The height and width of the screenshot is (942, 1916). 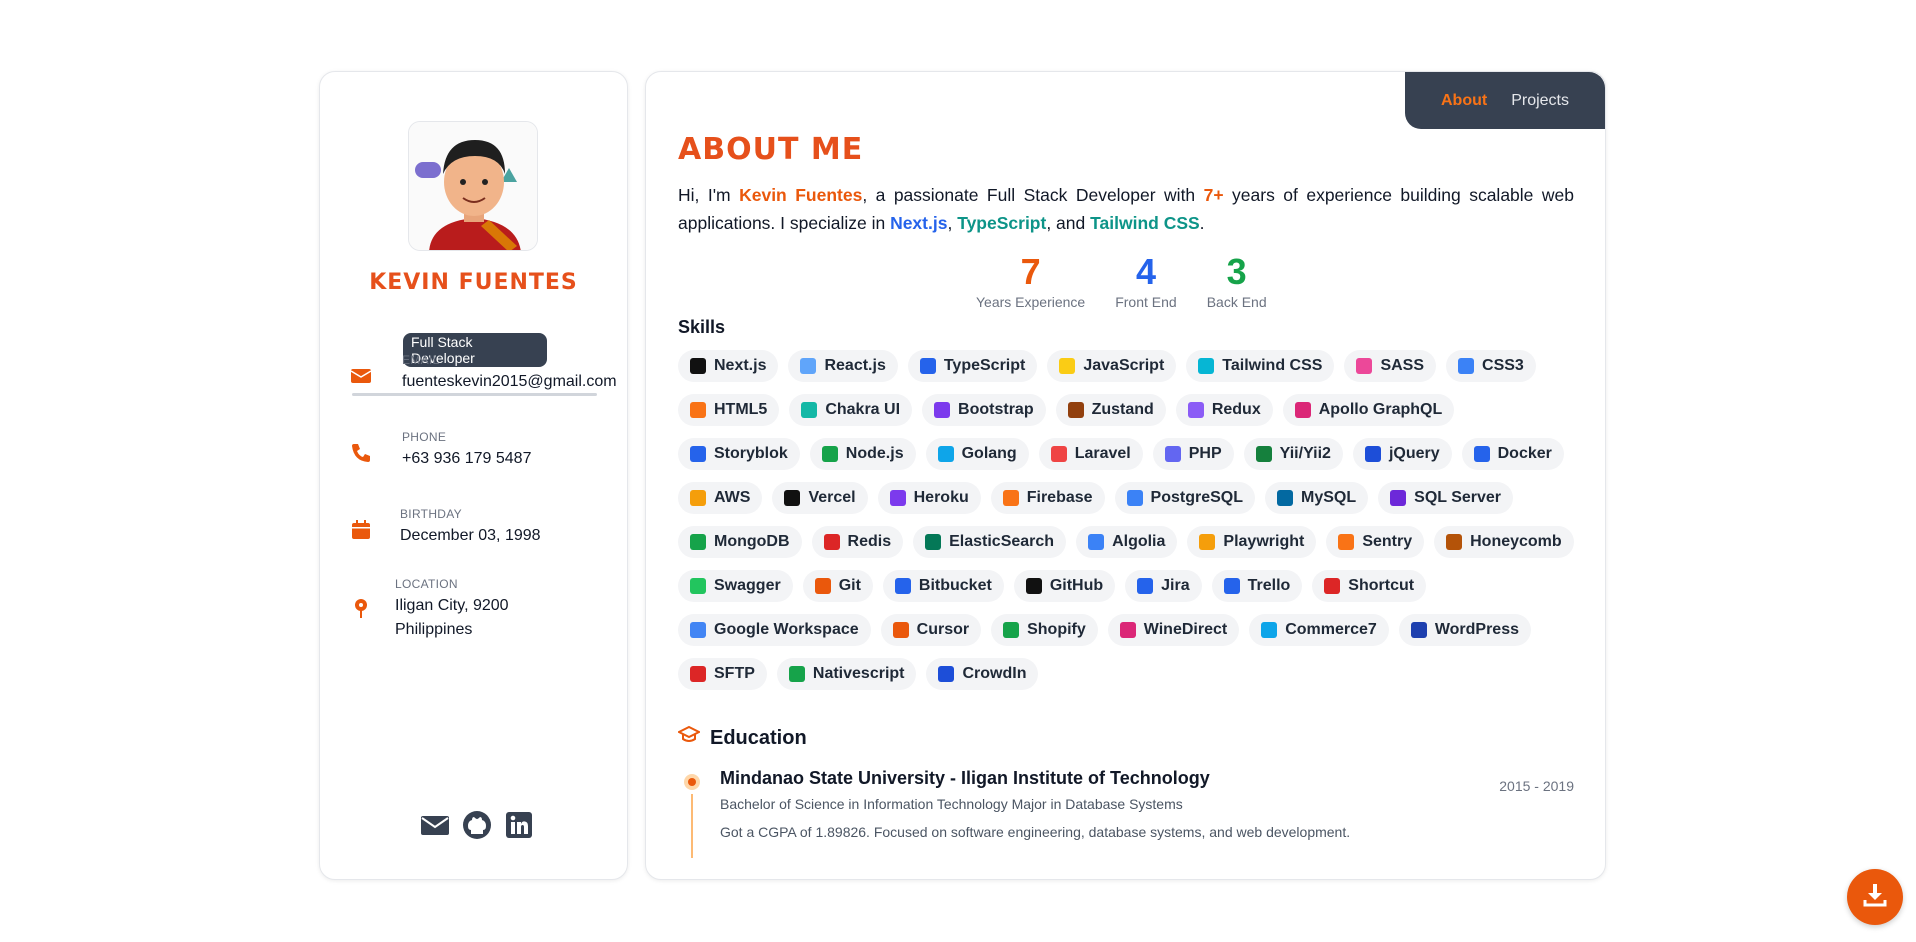 What do you see at coordinates (1236, 281) in the screenshot?
I see `stat-back-end: 3 Back End` at bounding box center [1236, 281].